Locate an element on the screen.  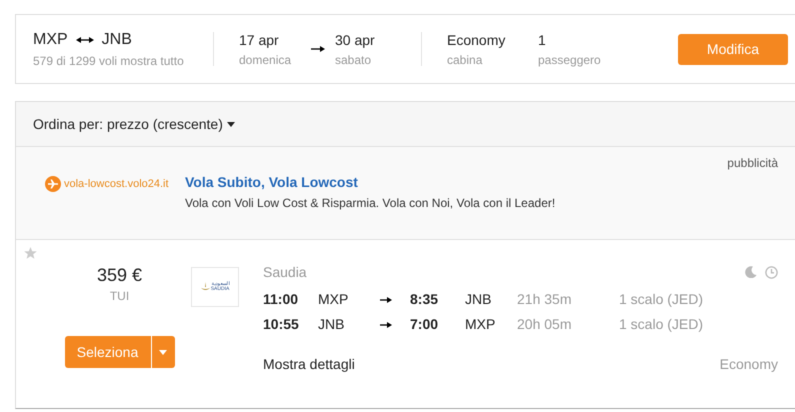
ad-site-link: vola-lowcost.volo24.it is located at coordinates (116, 184).